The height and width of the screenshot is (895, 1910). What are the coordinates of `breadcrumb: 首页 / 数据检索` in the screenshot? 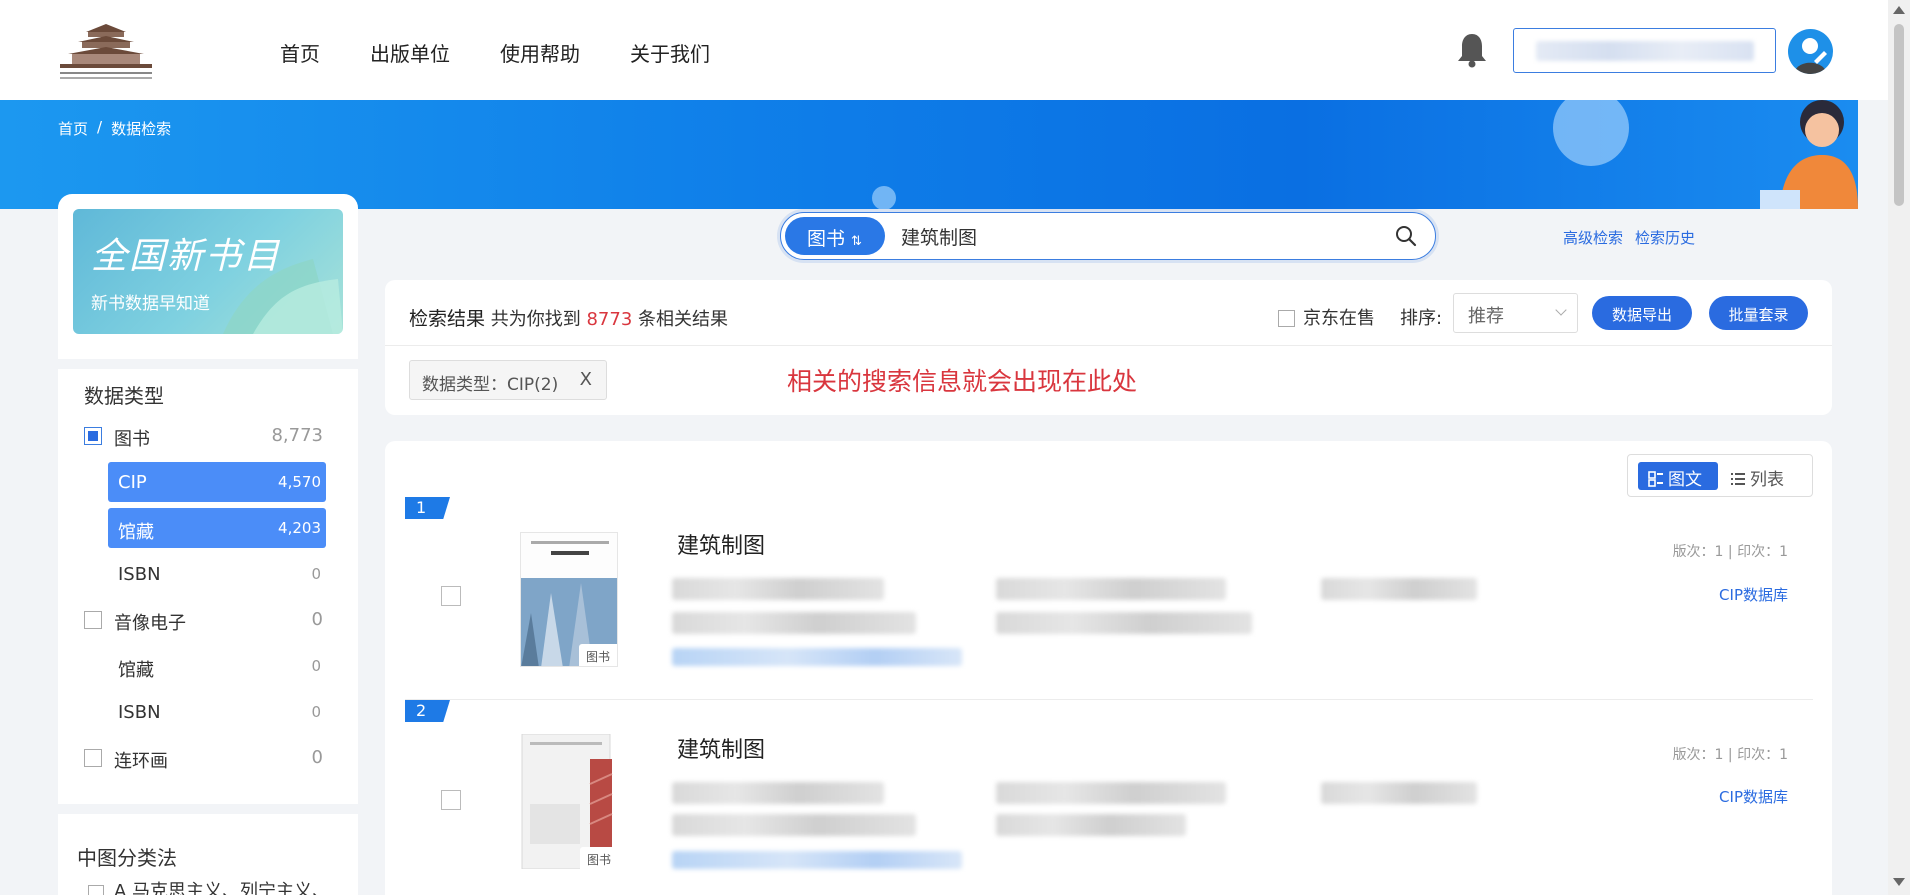 It's located at (114, 128).